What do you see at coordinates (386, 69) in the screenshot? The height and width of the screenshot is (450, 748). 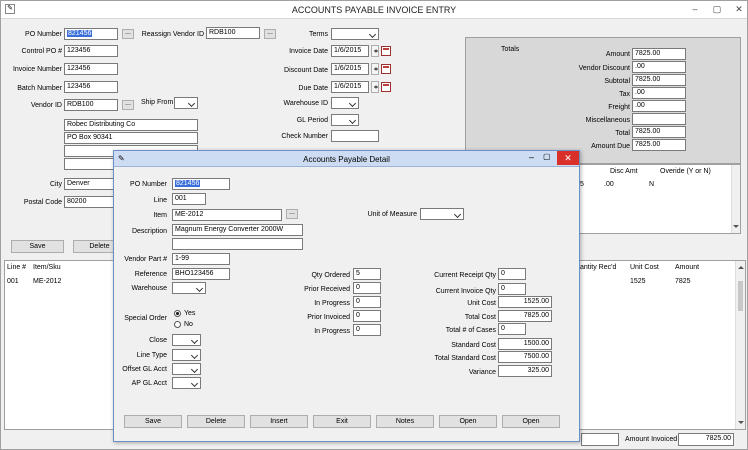 I see `discount-date-calendar-icon` at bounding box center [386, 69].